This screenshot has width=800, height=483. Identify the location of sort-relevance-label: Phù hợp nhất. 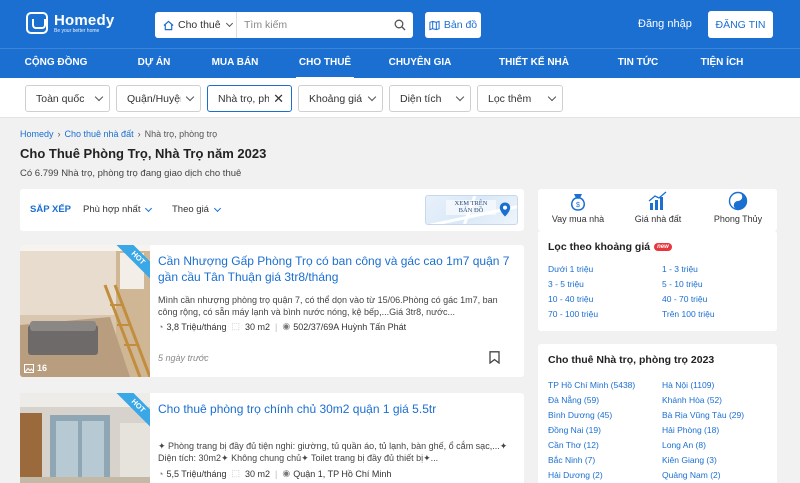
(112, 209).